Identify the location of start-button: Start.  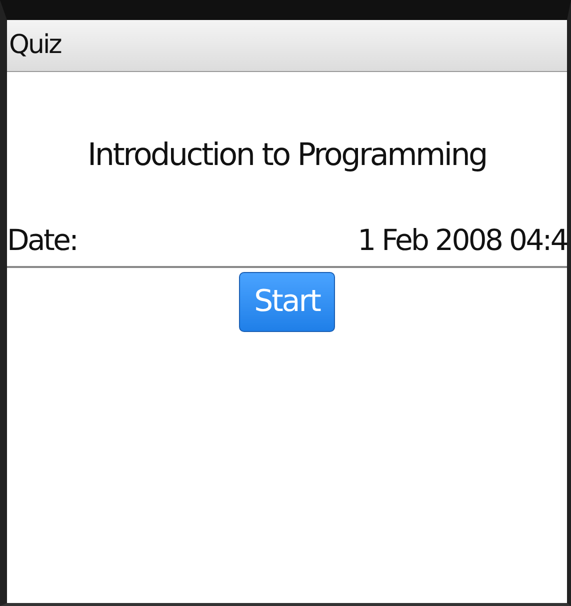
(287, 302).